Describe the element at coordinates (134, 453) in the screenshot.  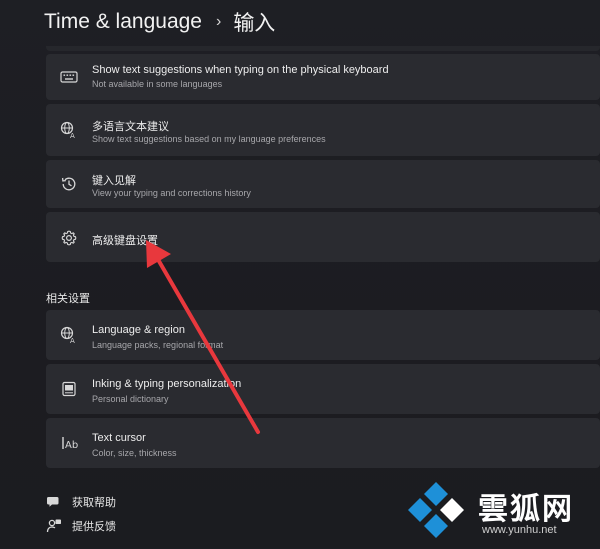
I see `setting-subtitle: Color, size, thickness` at that location.